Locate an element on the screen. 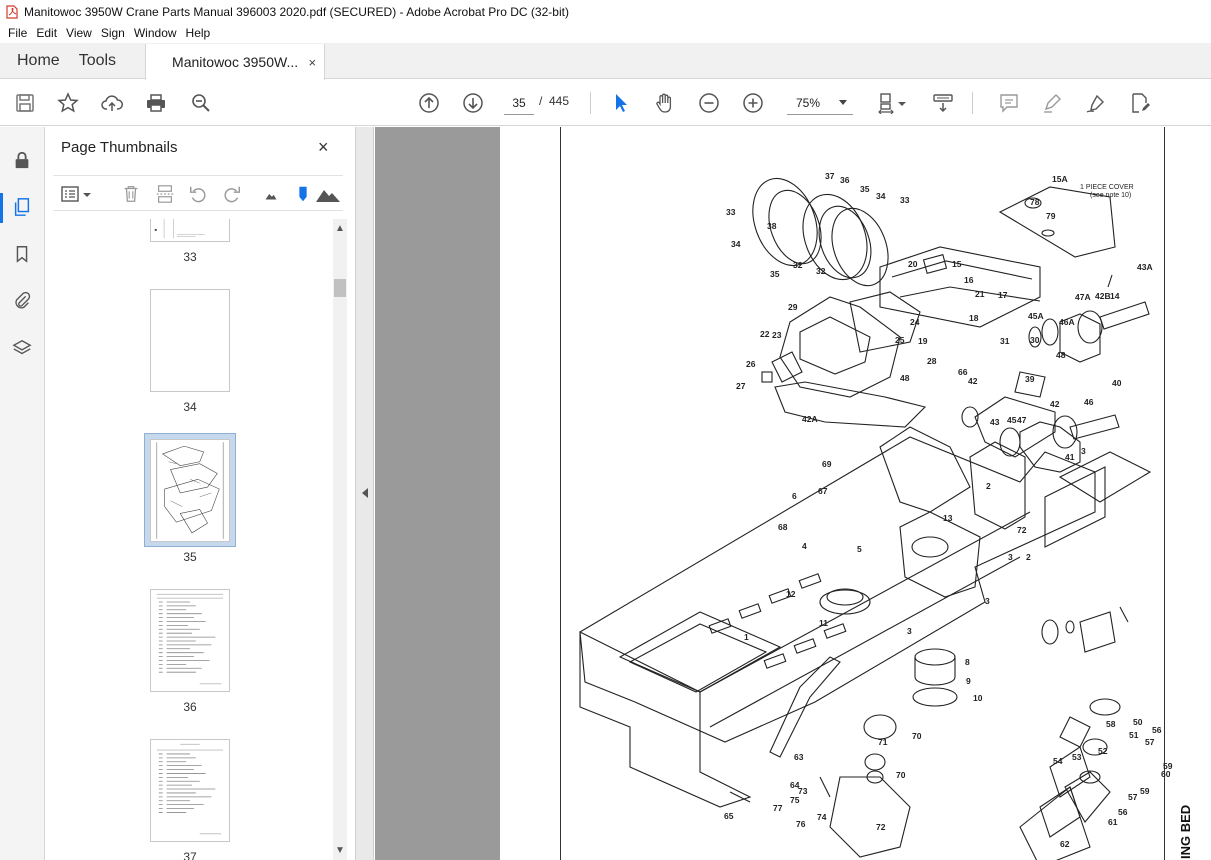  part-callout-label: 36 is located at coordinates (845, 180).